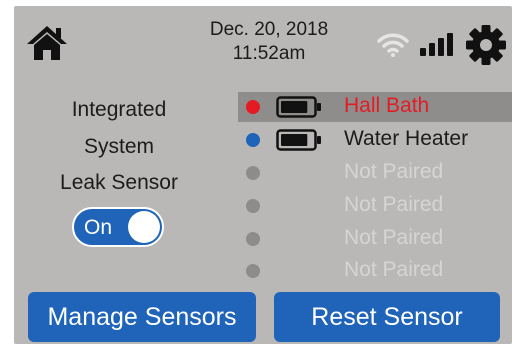  What do you see at coordinates (144, 227) in the screenshot?
I see `toggle-knob` at bounding box center [144, 227].